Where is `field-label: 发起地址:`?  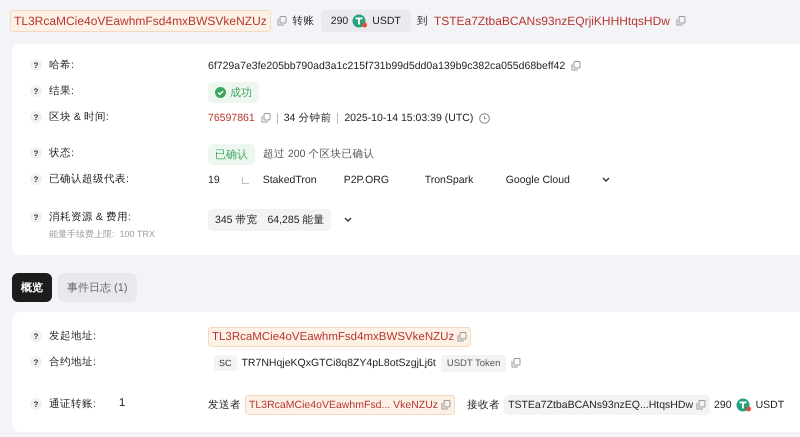
field-label: 发起地址: is located at coordinates (72, 336).